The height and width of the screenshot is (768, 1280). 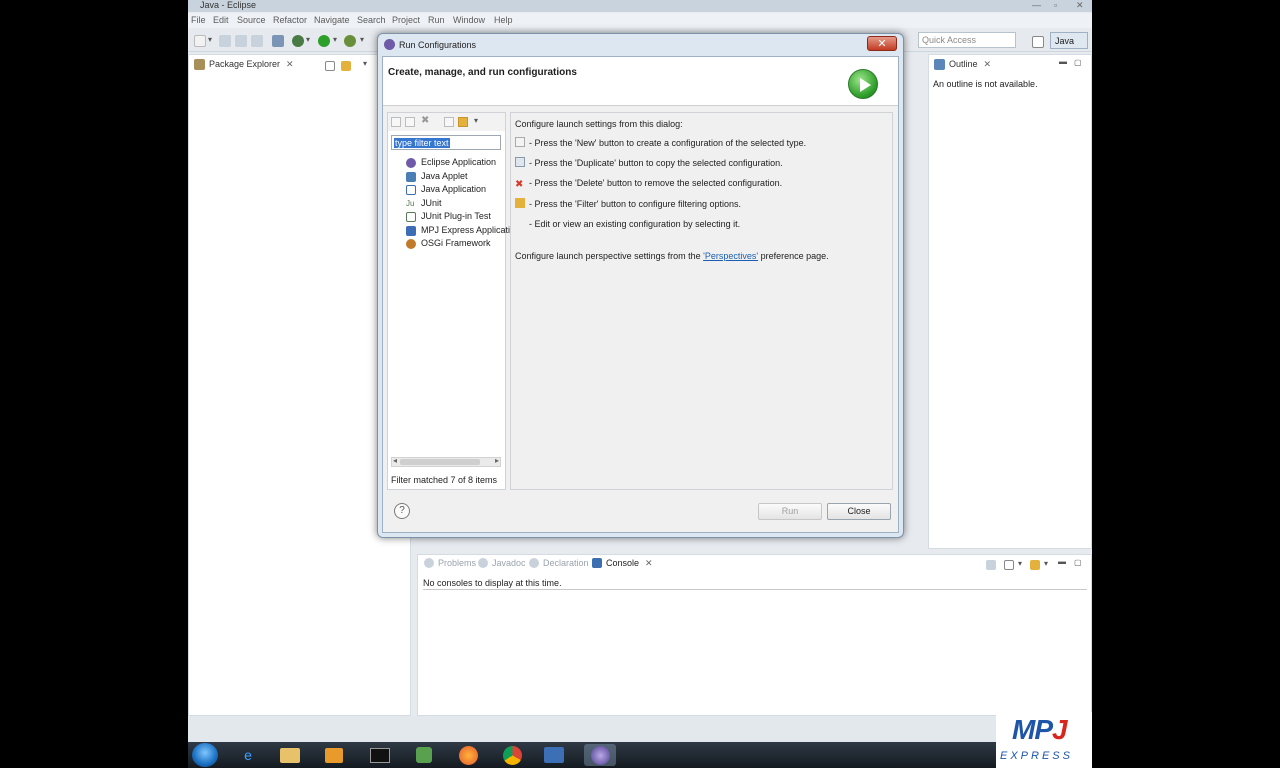 What do you see at coordinates (1009, 565) in the screenshot?
I see `display-console-icon` at bounding box center [1009, 565].